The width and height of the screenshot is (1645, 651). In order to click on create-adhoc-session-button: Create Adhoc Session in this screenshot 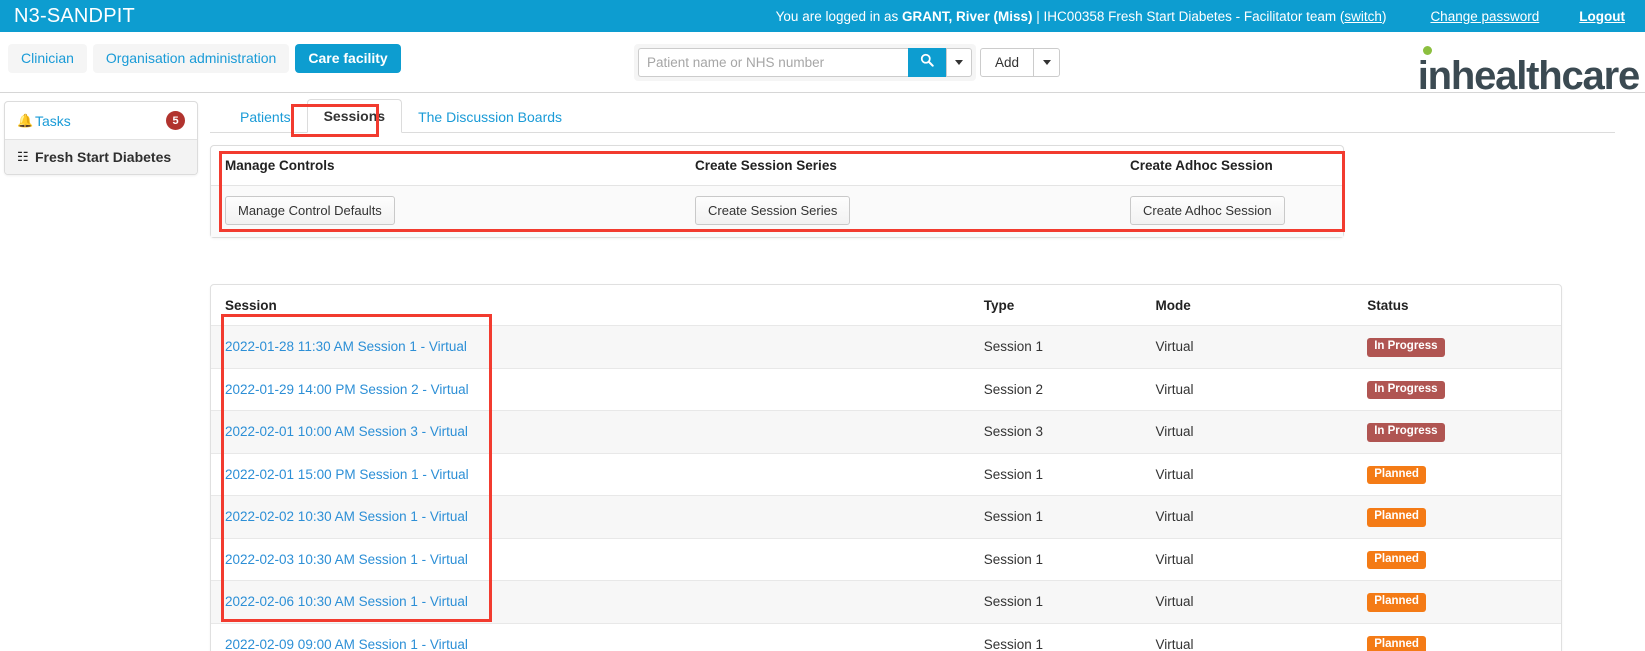, I will do `click(1207, 210)`.